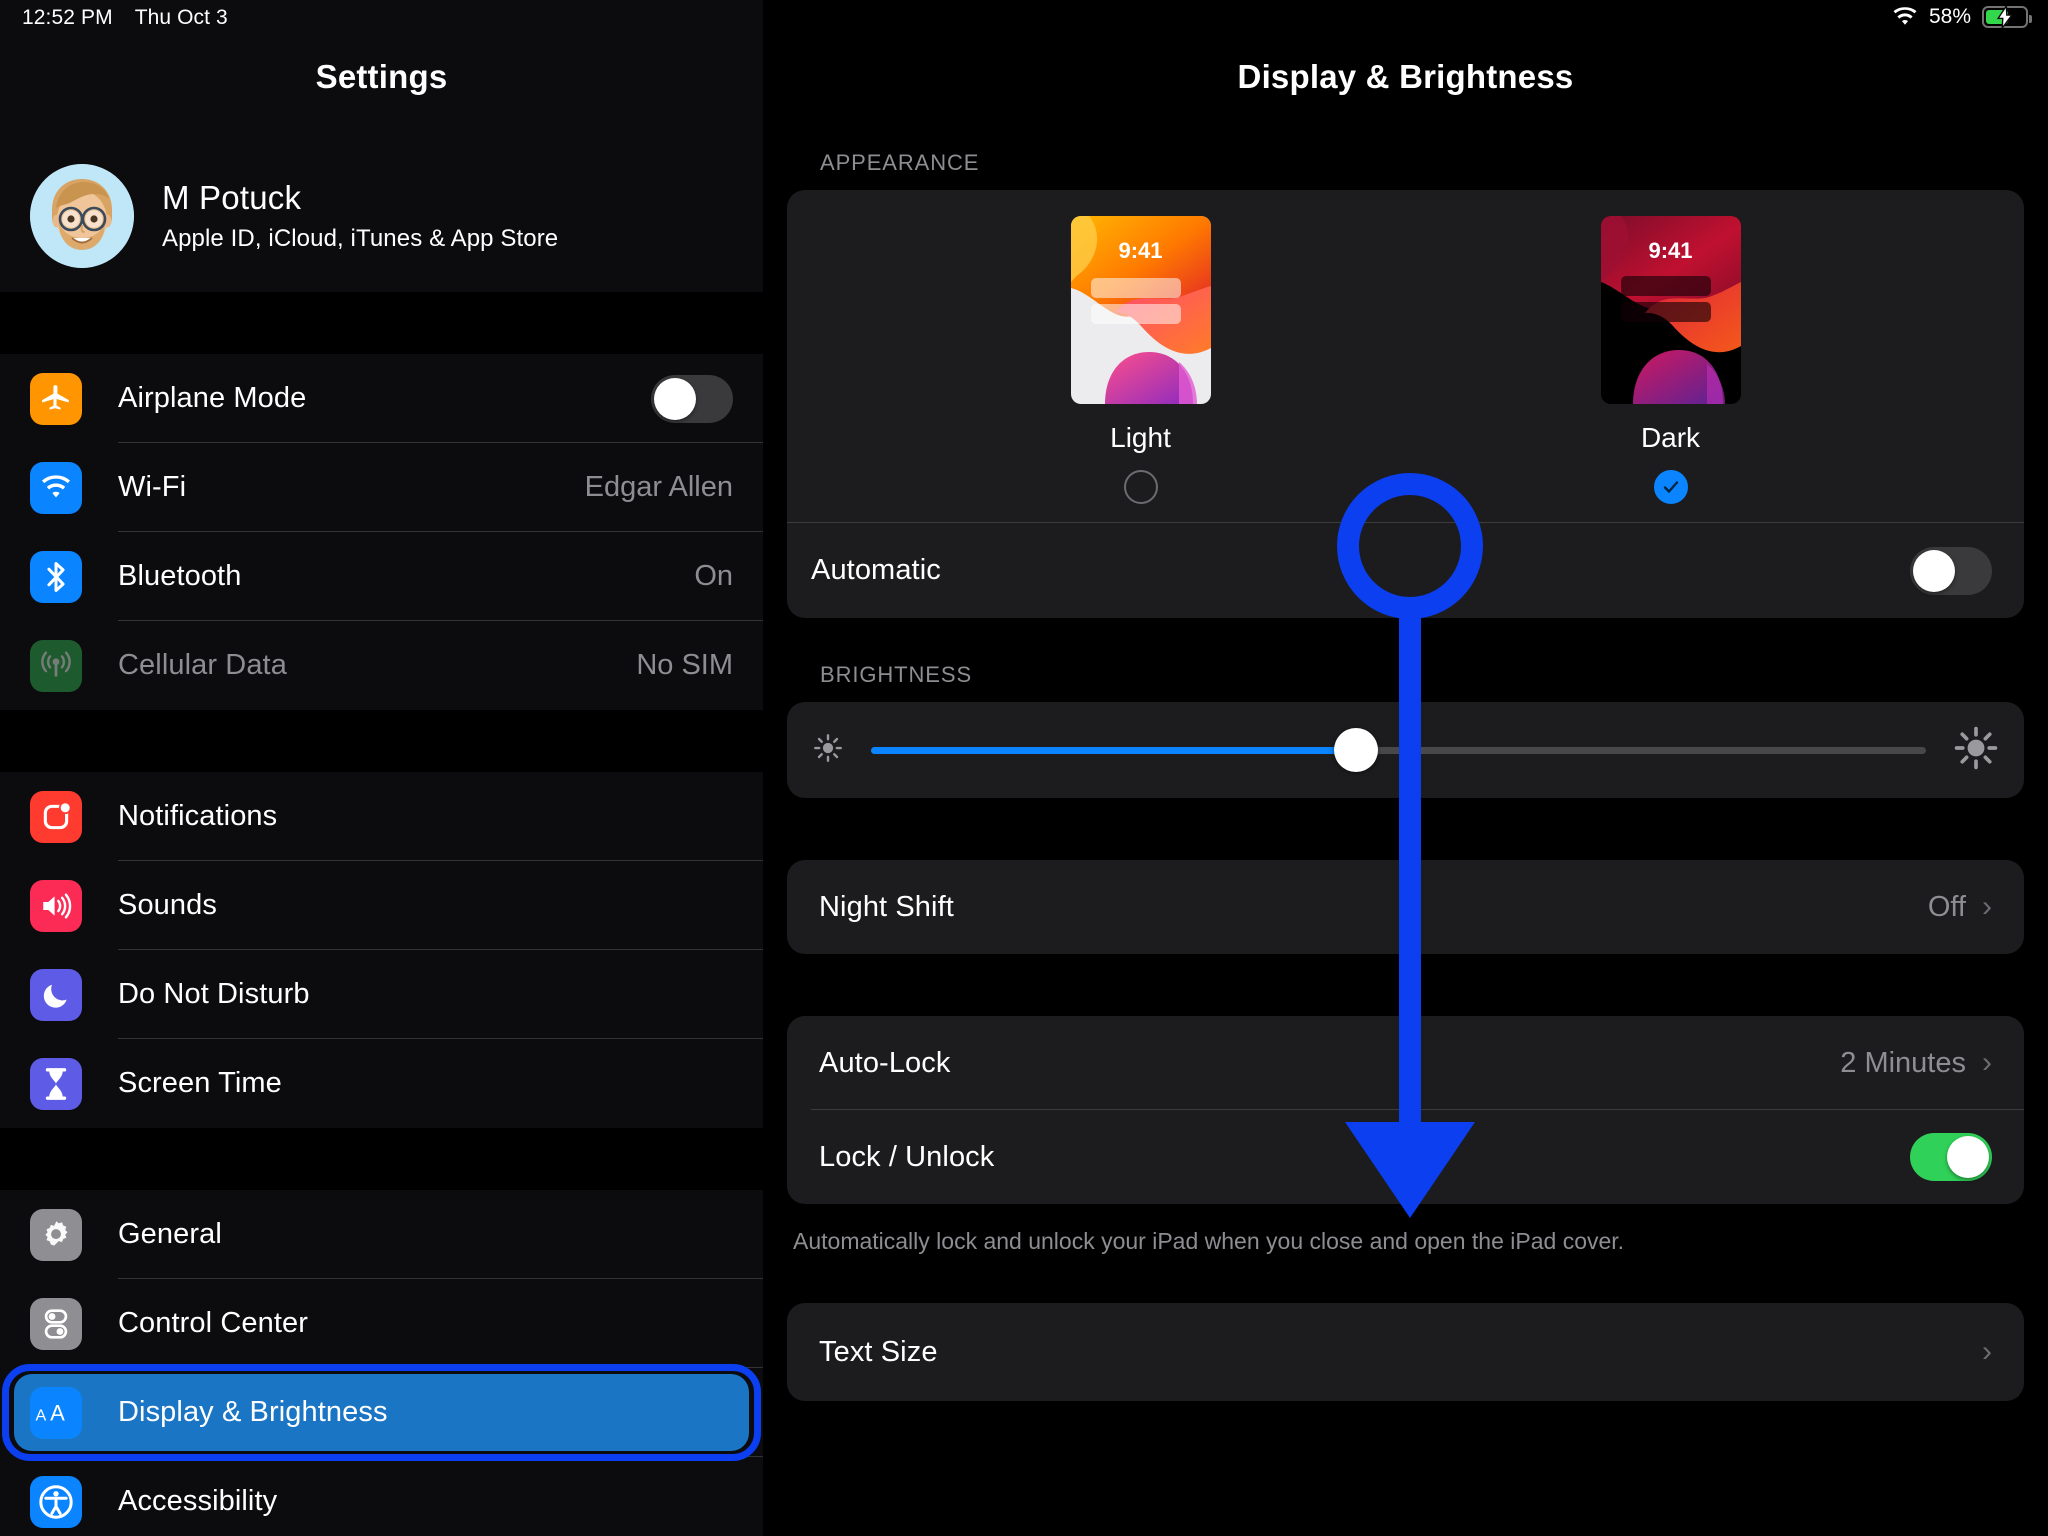  I want to click on brightness-slider-row, so click(1405, 750).